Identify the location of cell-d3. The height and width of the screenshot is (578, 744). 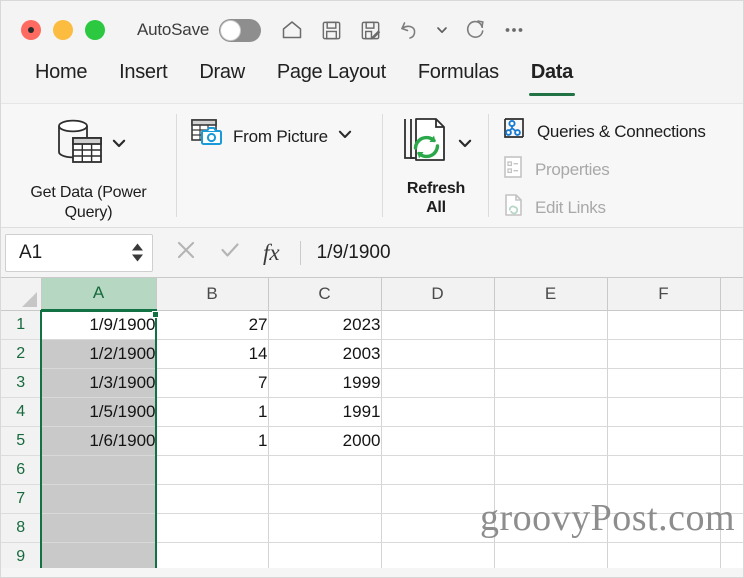
(438, 383).